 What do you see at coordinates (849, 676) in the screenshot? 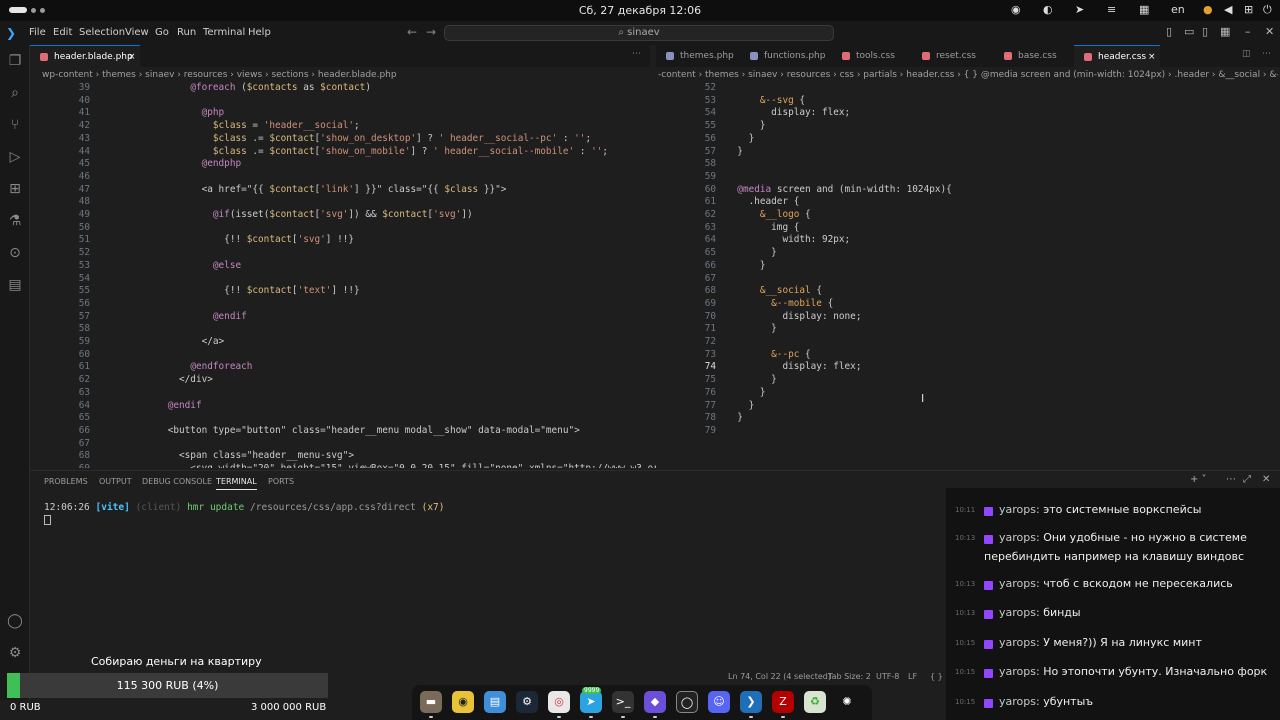
I see `tab-size: Tab Size: 2` at bounding box center [849, 676].